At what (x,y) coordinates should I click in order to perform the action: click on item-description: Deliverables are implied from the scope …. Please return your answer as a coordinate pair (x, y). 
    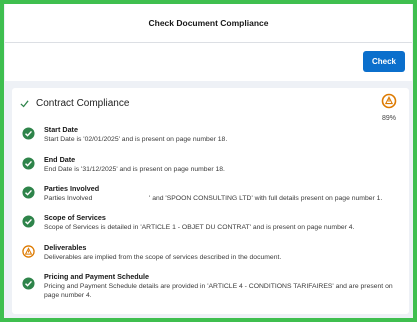
    Looking at the image, I should click on (163, 257).